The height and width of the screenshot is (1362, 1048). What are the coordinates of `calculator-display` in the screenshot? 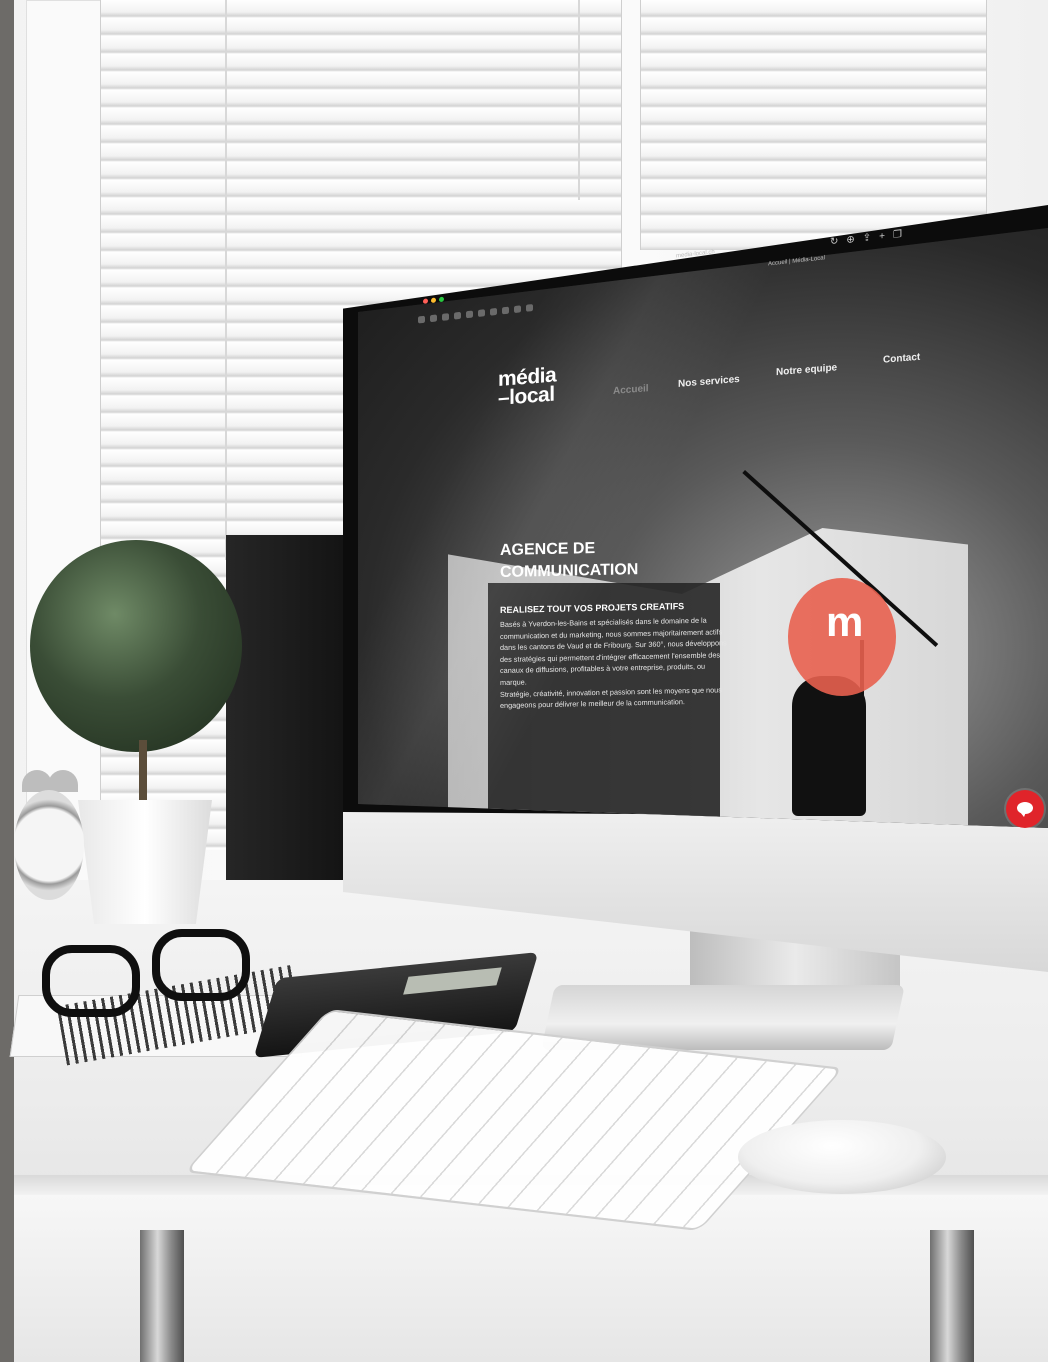 It's located at (452, 981).